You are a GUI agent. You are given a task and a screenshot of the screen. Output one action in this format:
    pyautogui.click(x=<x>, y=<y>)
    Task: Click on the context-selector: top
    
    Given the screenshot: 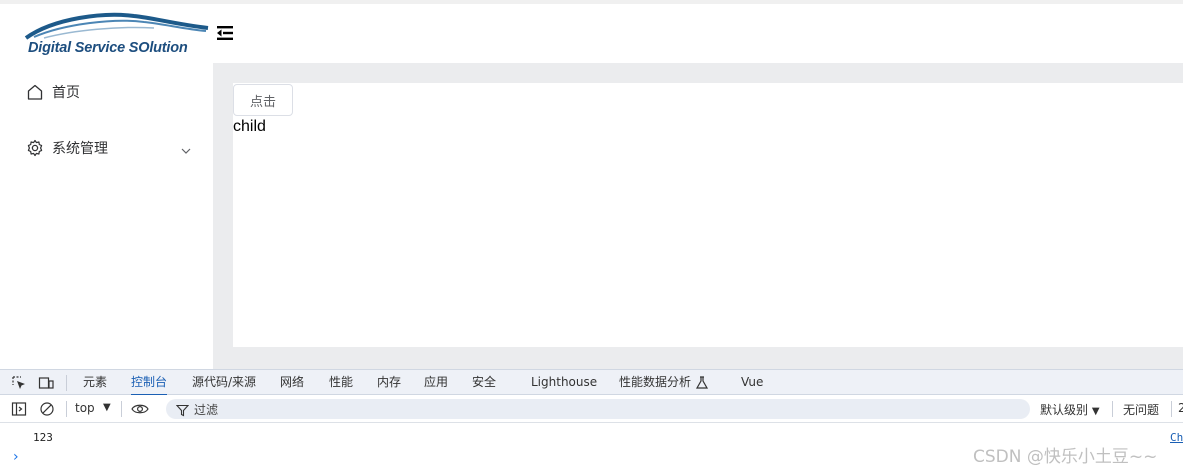 What is the action you would take?
    pyautogui.click(x=85, y=408)
    